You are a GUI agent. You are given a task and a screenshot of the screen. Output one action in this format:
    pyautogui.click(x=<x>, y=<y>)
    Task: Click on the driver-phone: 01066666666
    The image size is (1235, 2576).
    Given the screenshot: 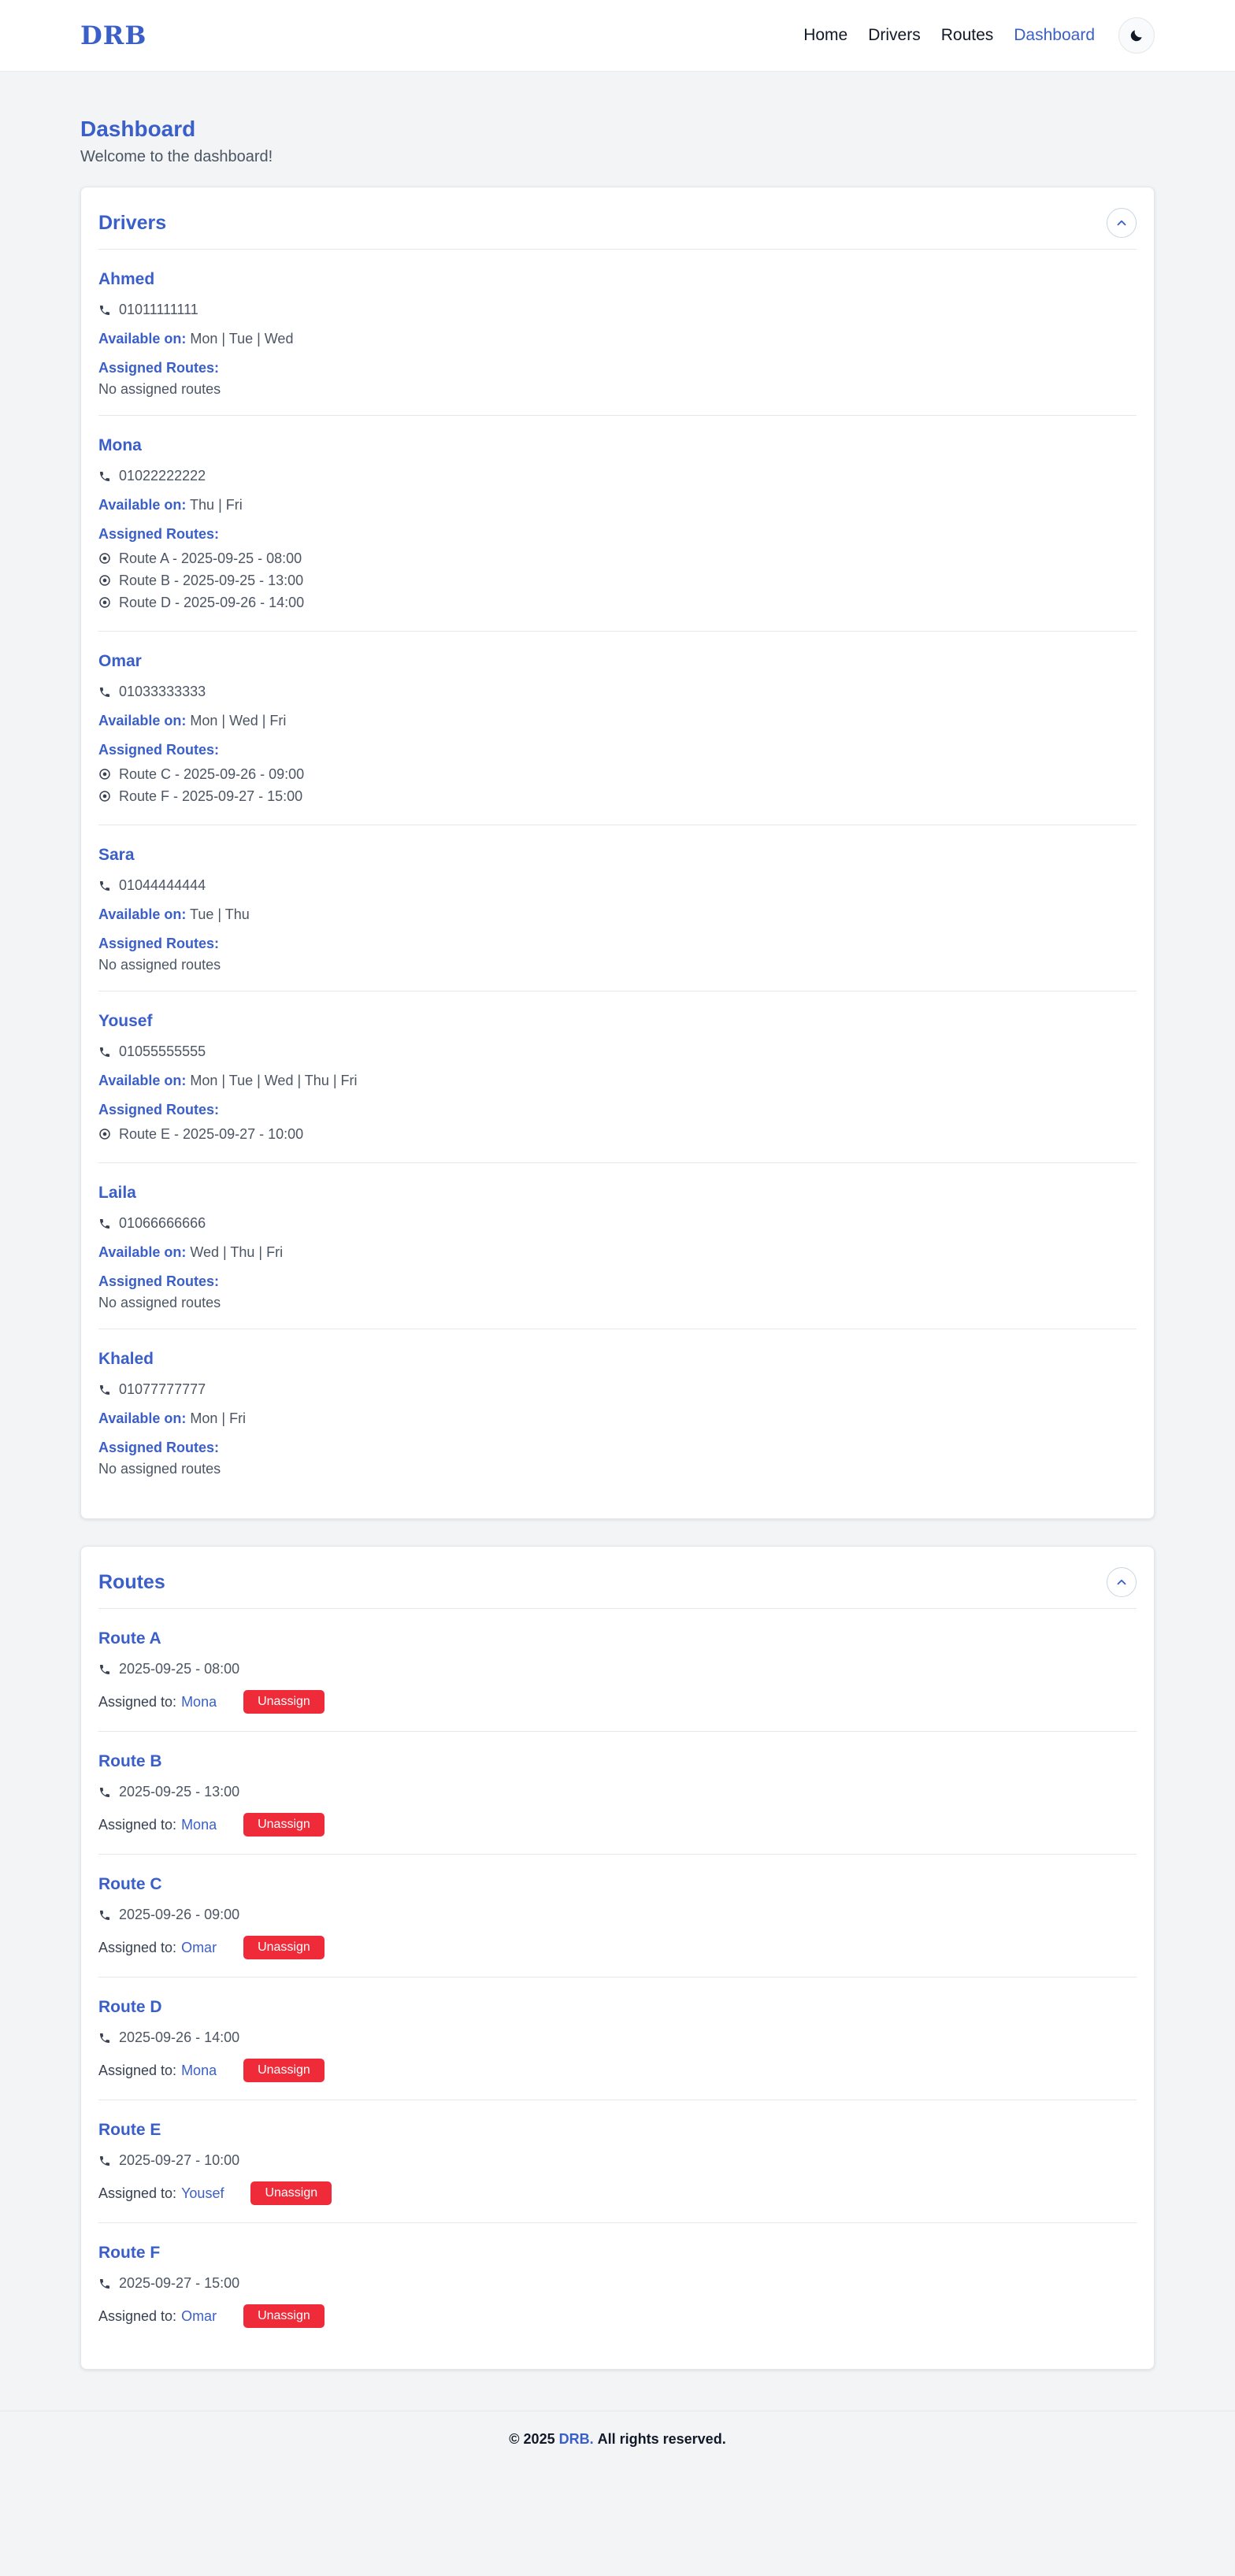 What is the action you would take?
    pyautogui.click(x=617, y=1223)
    